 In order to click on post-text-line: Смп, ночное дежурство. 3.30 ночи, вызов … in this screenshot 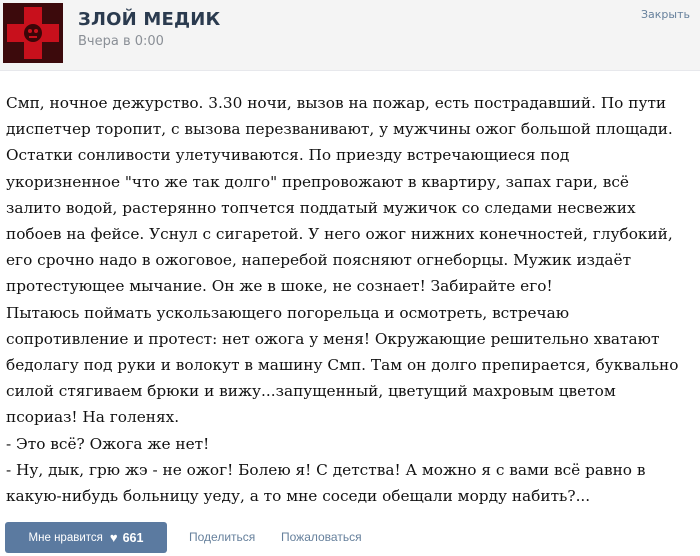, I will do `click(336, 103)`.